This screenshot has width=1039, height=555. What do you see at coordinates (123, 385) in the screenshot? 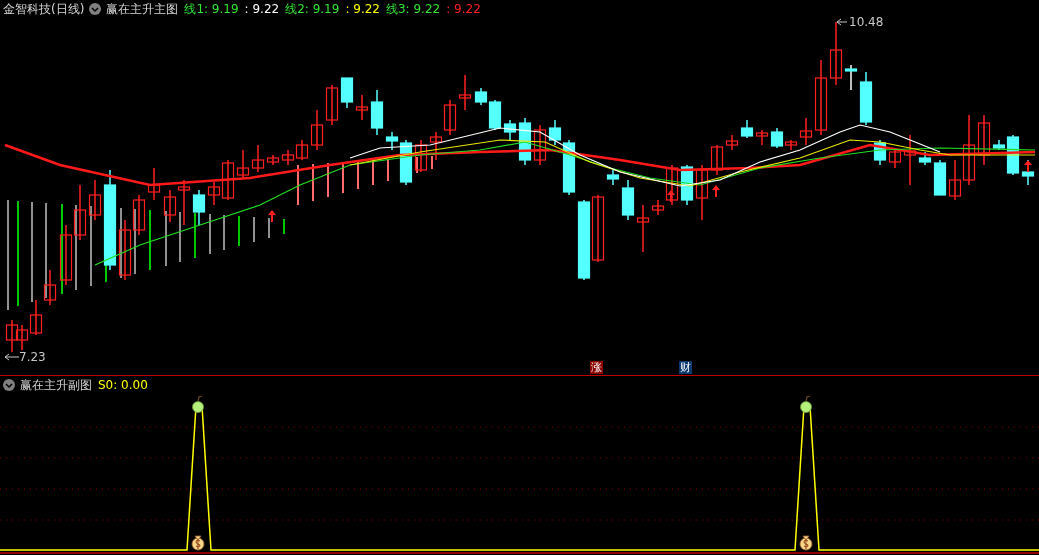
I see `indicator-reading: S0: 0.00` at bounding box center [123, 385].